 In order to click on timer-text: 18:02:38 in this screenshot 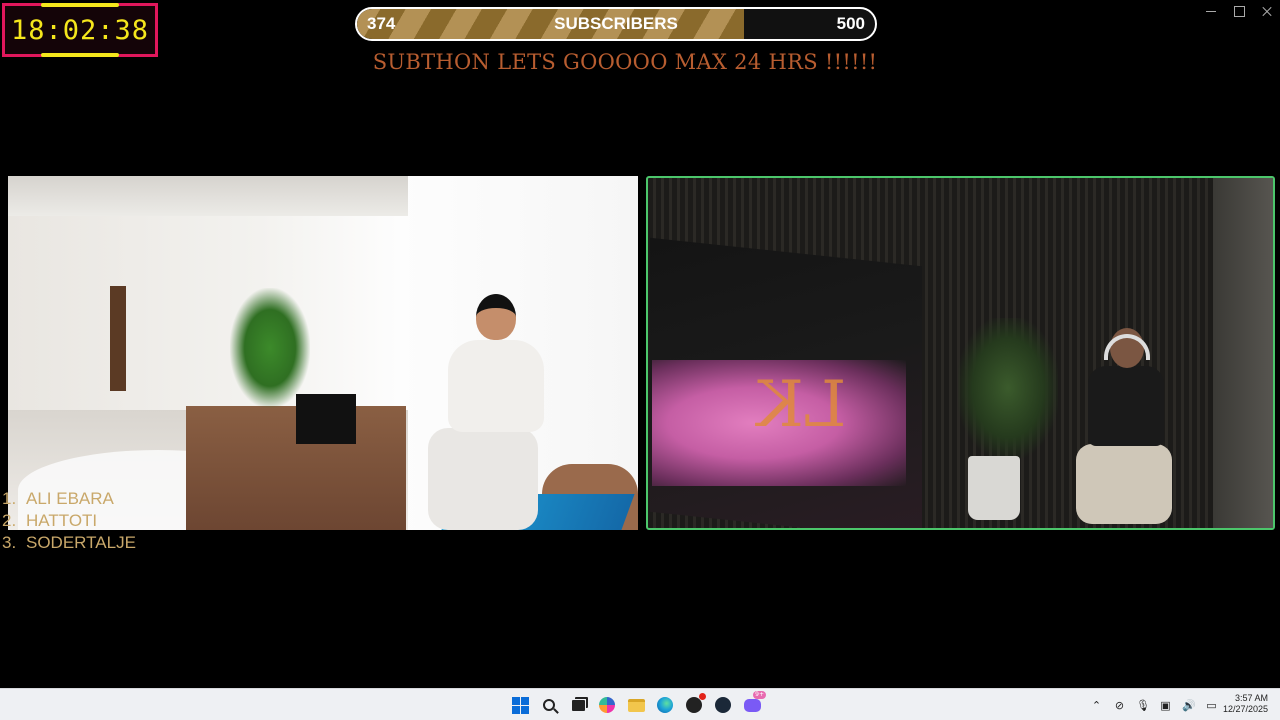, I will do `click(80, 30)`.